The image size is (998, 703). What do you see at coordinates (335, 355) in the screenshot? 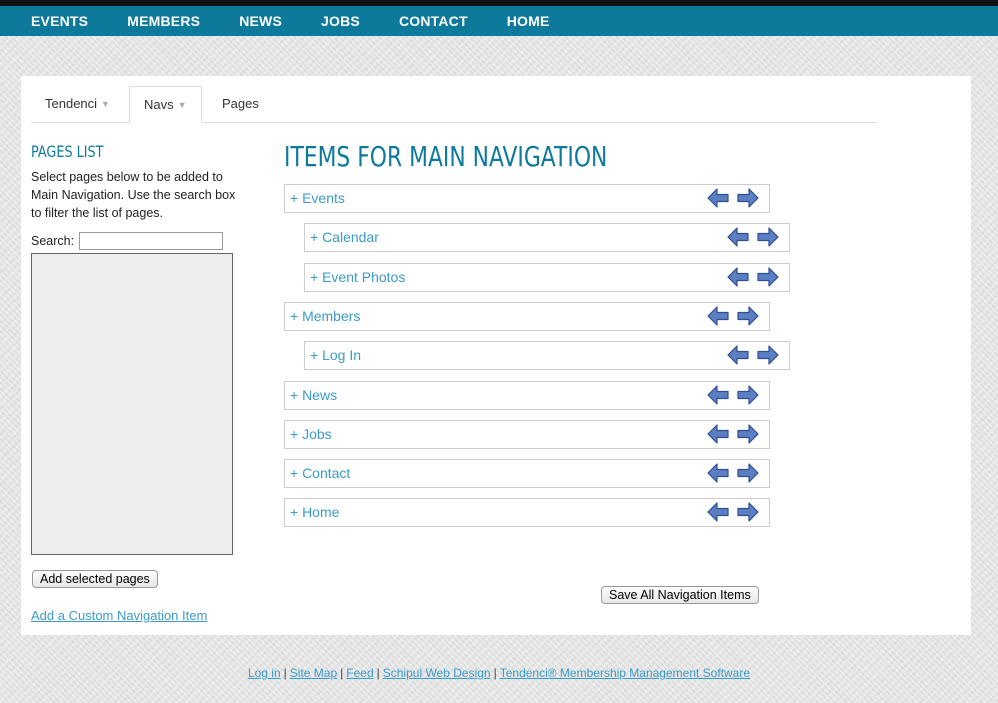
I see `nav-item-label: + Log In` at bounding box center [335, 355].